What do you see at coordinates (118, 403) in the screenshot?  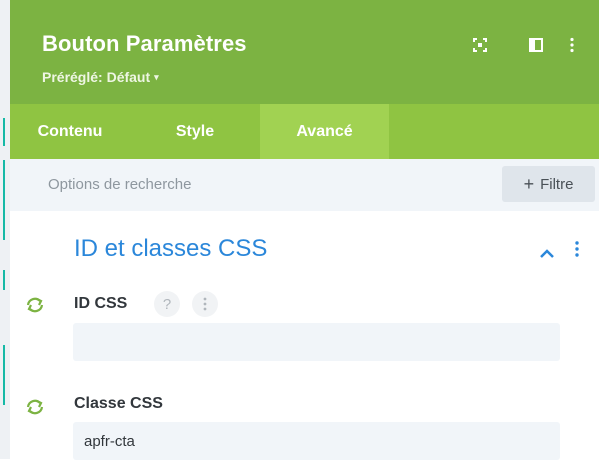 I see `css-class-label: Classe CSS` at bounding box center [118, 403].